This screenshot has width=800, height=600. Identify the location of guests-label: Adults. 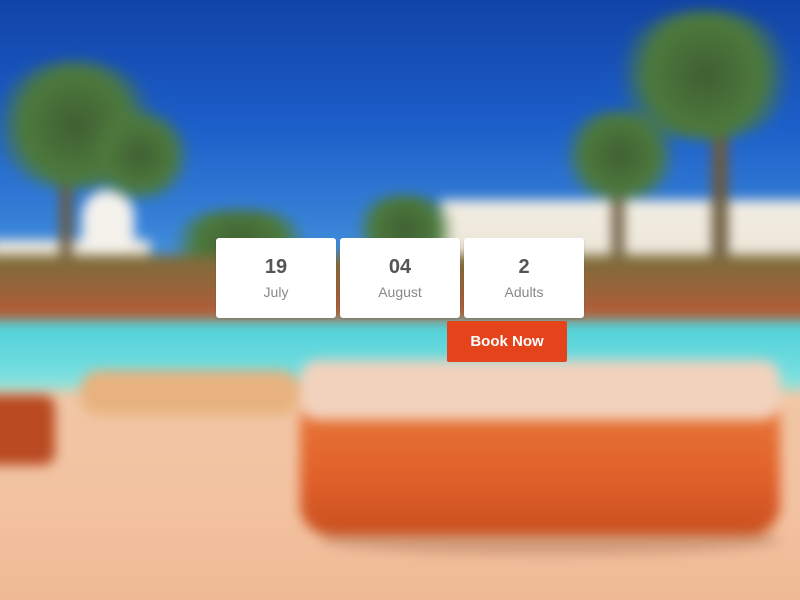
(524, 292).